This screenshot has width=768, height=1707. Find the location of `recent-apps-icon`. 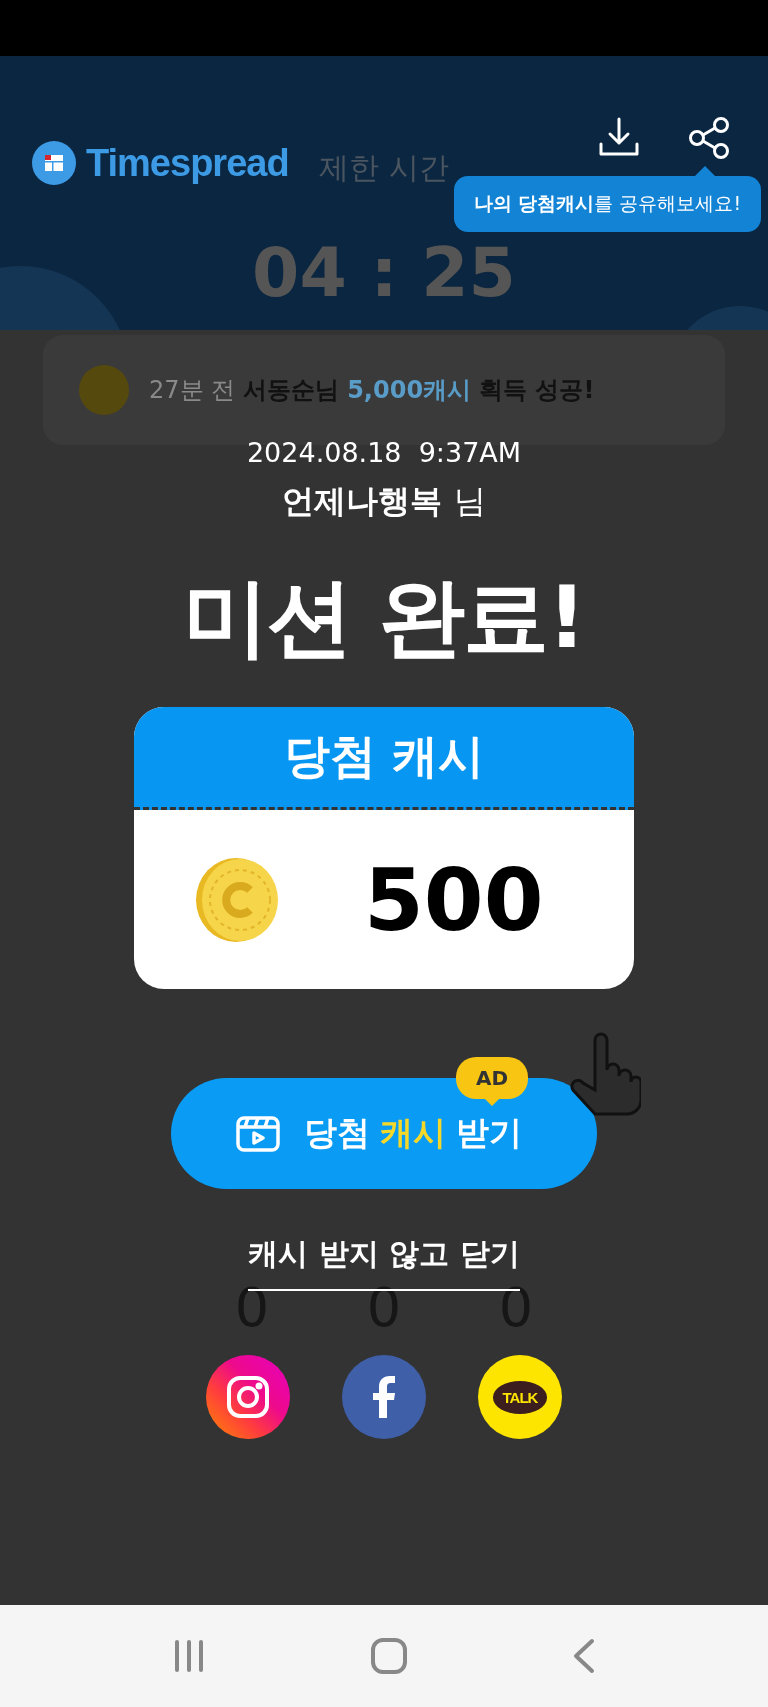

recent-apps-icon is located at coordinates (189, 1656).